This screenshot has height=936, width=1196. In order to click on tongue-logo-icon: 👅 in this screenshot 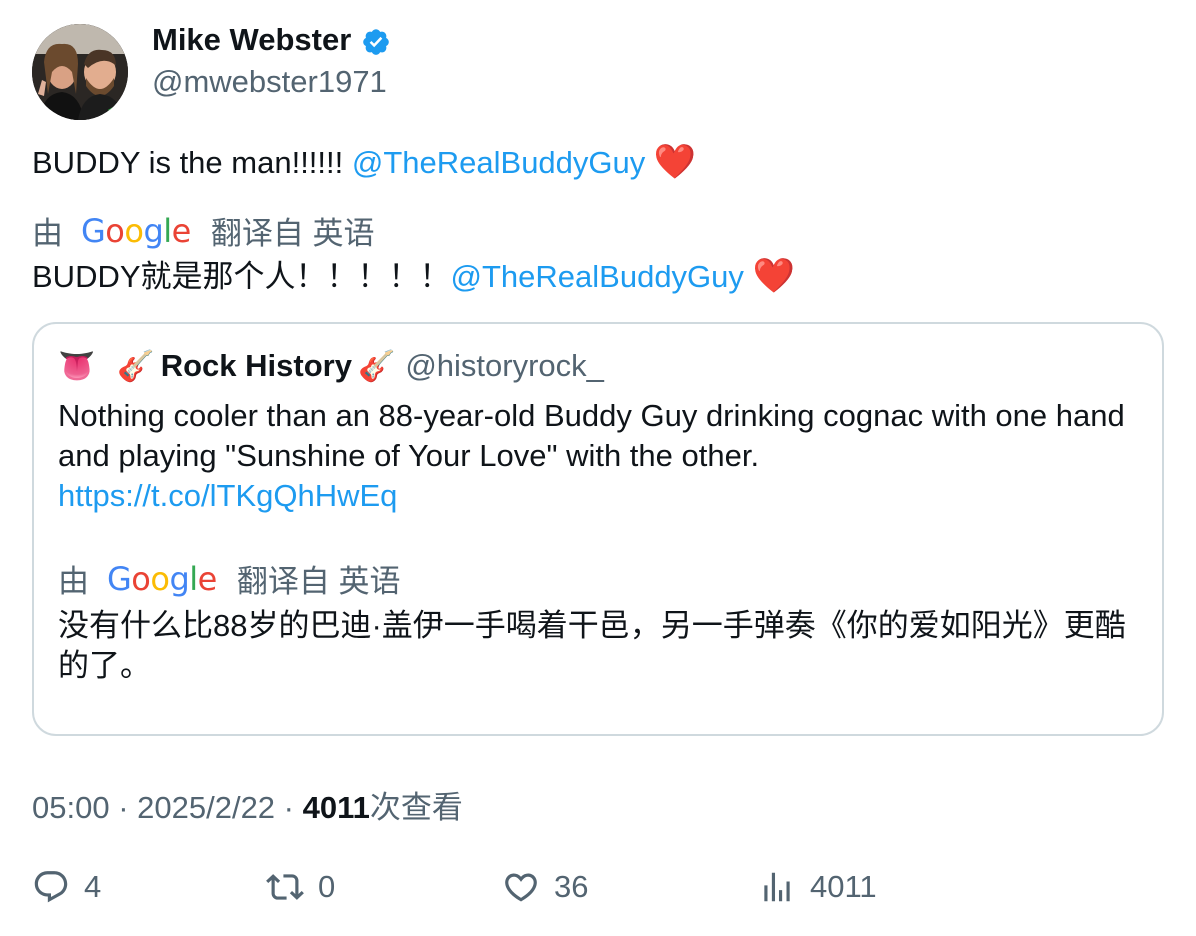, I will do `click(77, 366)`.